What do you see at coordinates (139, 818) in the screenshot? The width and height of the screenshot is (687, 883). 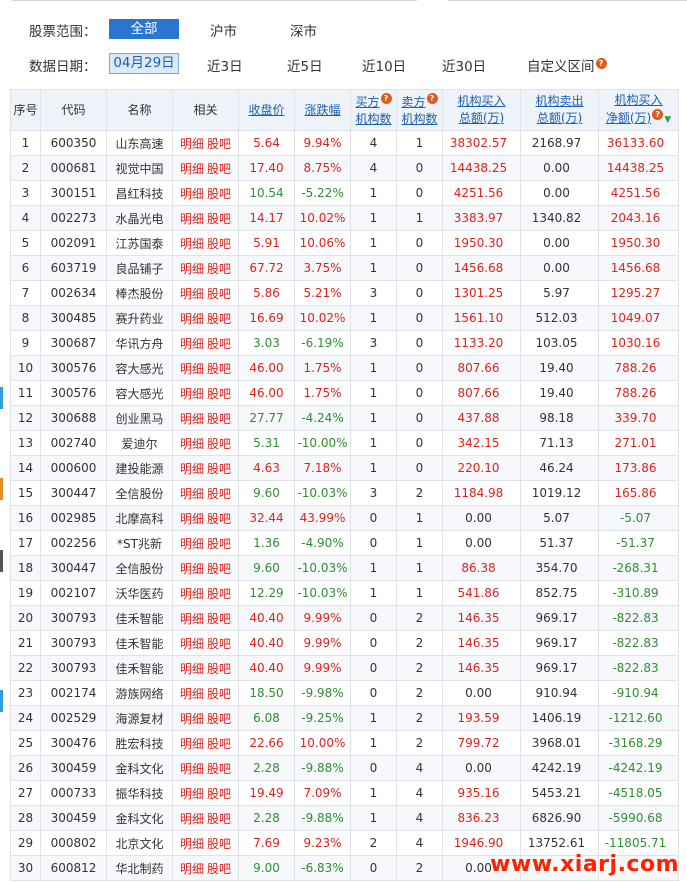 I see `name-cell: 金科文化` at bounding box center [139, 818].